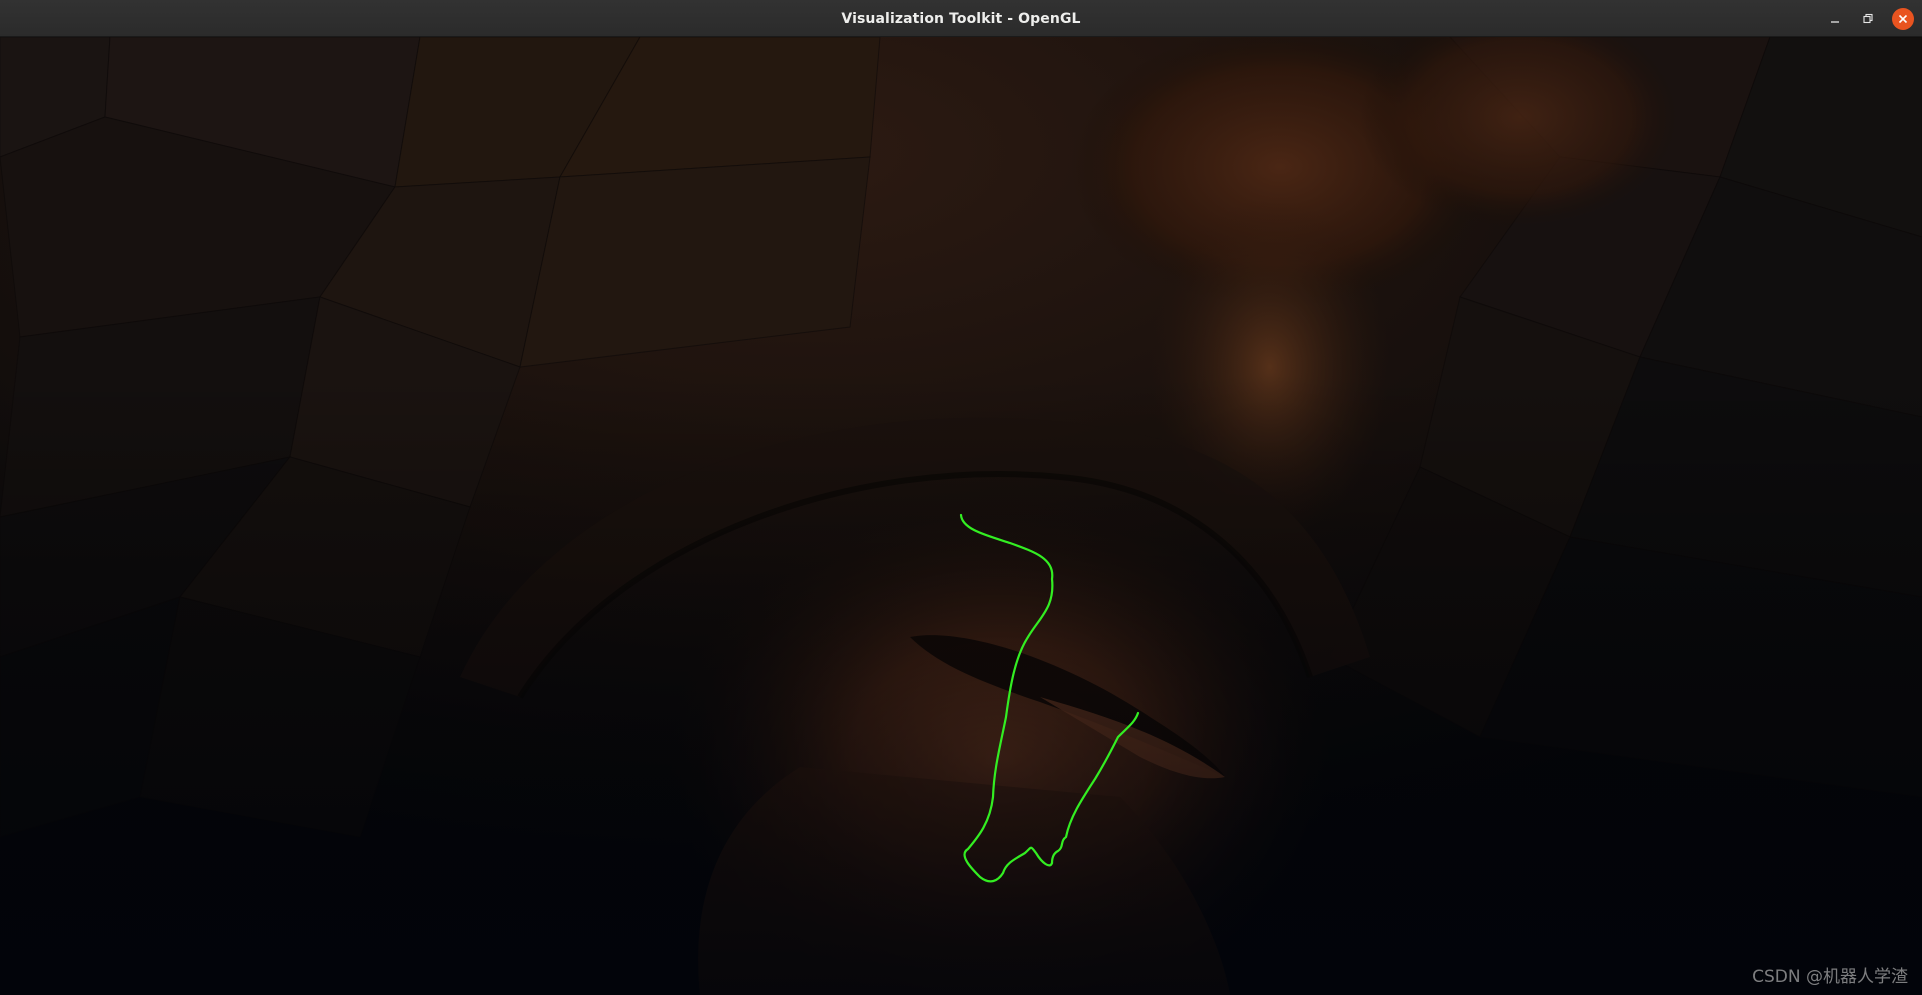 The image size is (1922, 995). I want to click on minimize-icon, so click(1835, 22).